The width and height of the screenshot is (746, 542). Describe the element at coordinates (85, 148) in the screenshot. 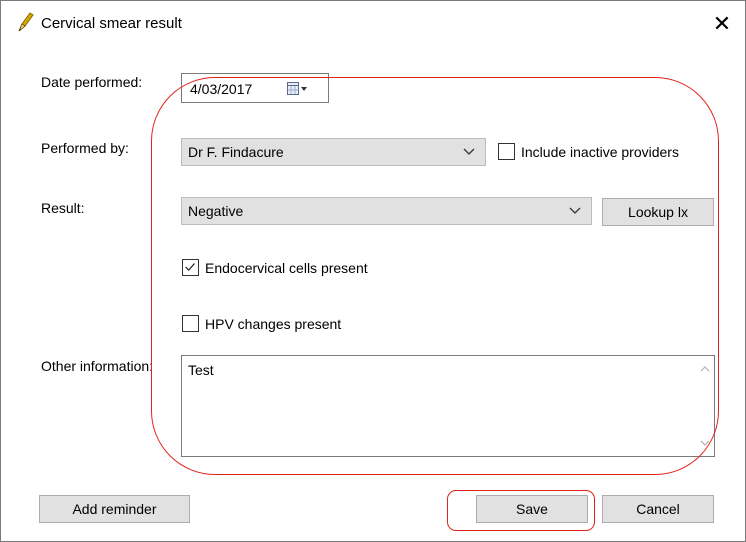

I see `performed-by-label: Performed by:` at that location.